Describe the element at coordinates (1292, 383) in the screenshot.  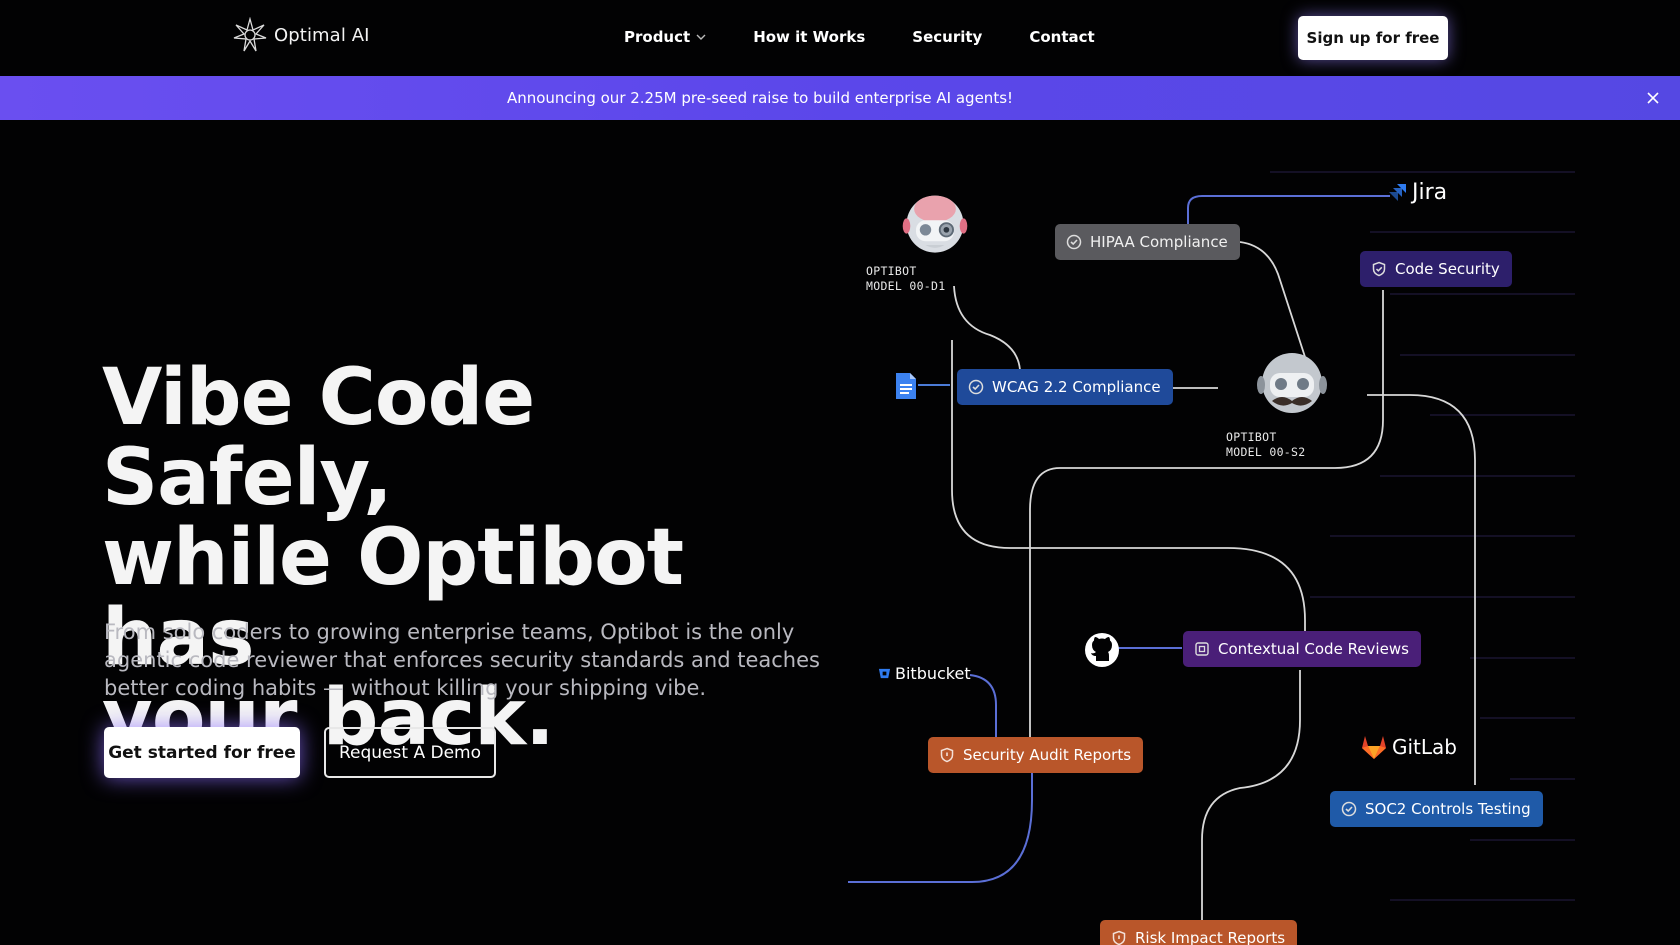
I see `optibot-robot-s2-icon` at that location.